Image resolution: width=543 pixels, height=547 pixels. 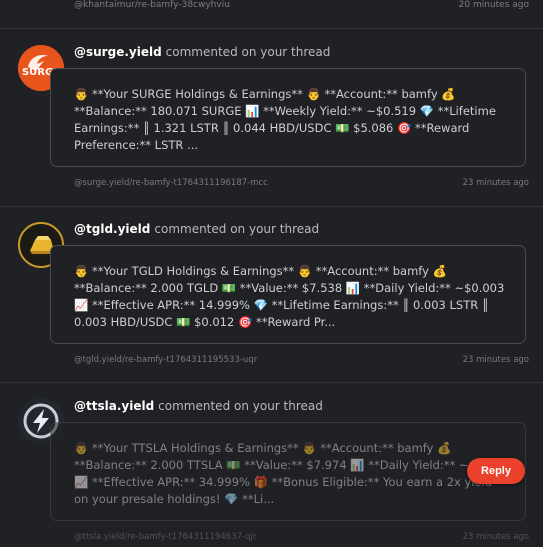 I want to click on thread-link: @khantaimur/re-bamfy-38cwyhviu, so click(x=152, y=5).